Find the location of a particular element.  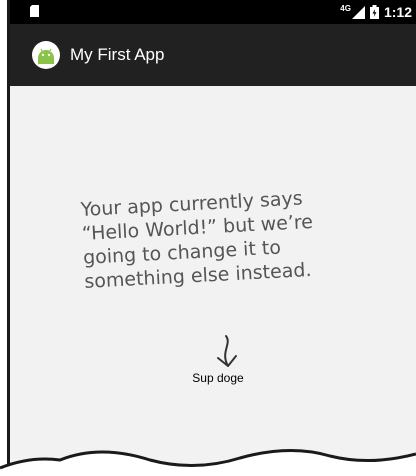

sd-card-icon is located at coordinates (34, 11).